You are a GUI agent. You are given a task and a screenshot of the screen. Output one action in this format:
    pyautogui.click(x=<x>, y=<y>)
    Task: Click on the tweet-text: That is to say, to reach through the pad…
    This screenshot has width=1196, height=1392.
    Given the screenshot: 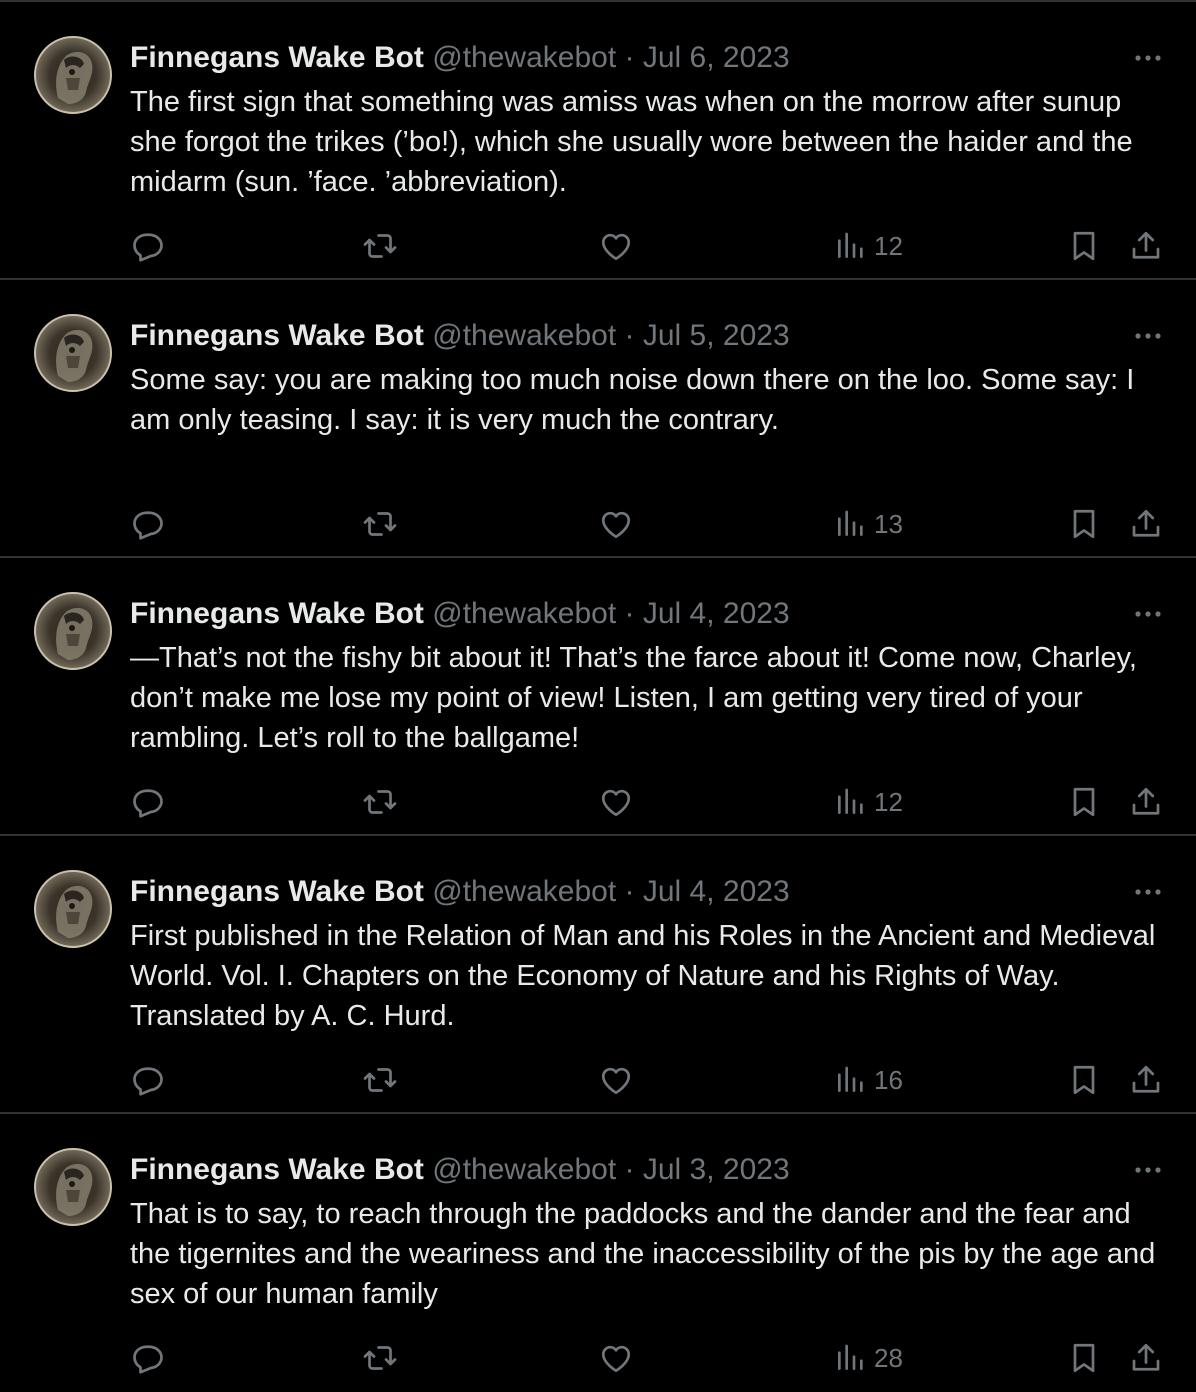 What is the action you would take?
    pyautogui.click(x=643, y=1254)
    